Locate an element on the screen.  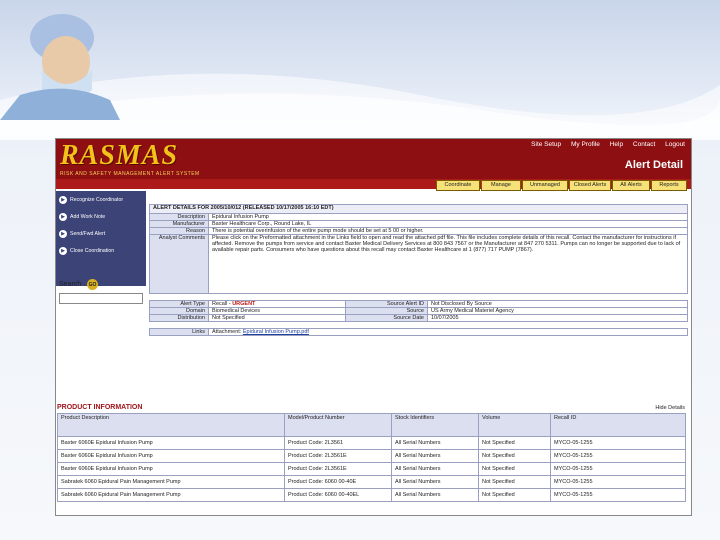
sidebar-item-send-alert: ▶ Send/Fwd Alert is located at coordinates (101, 233).